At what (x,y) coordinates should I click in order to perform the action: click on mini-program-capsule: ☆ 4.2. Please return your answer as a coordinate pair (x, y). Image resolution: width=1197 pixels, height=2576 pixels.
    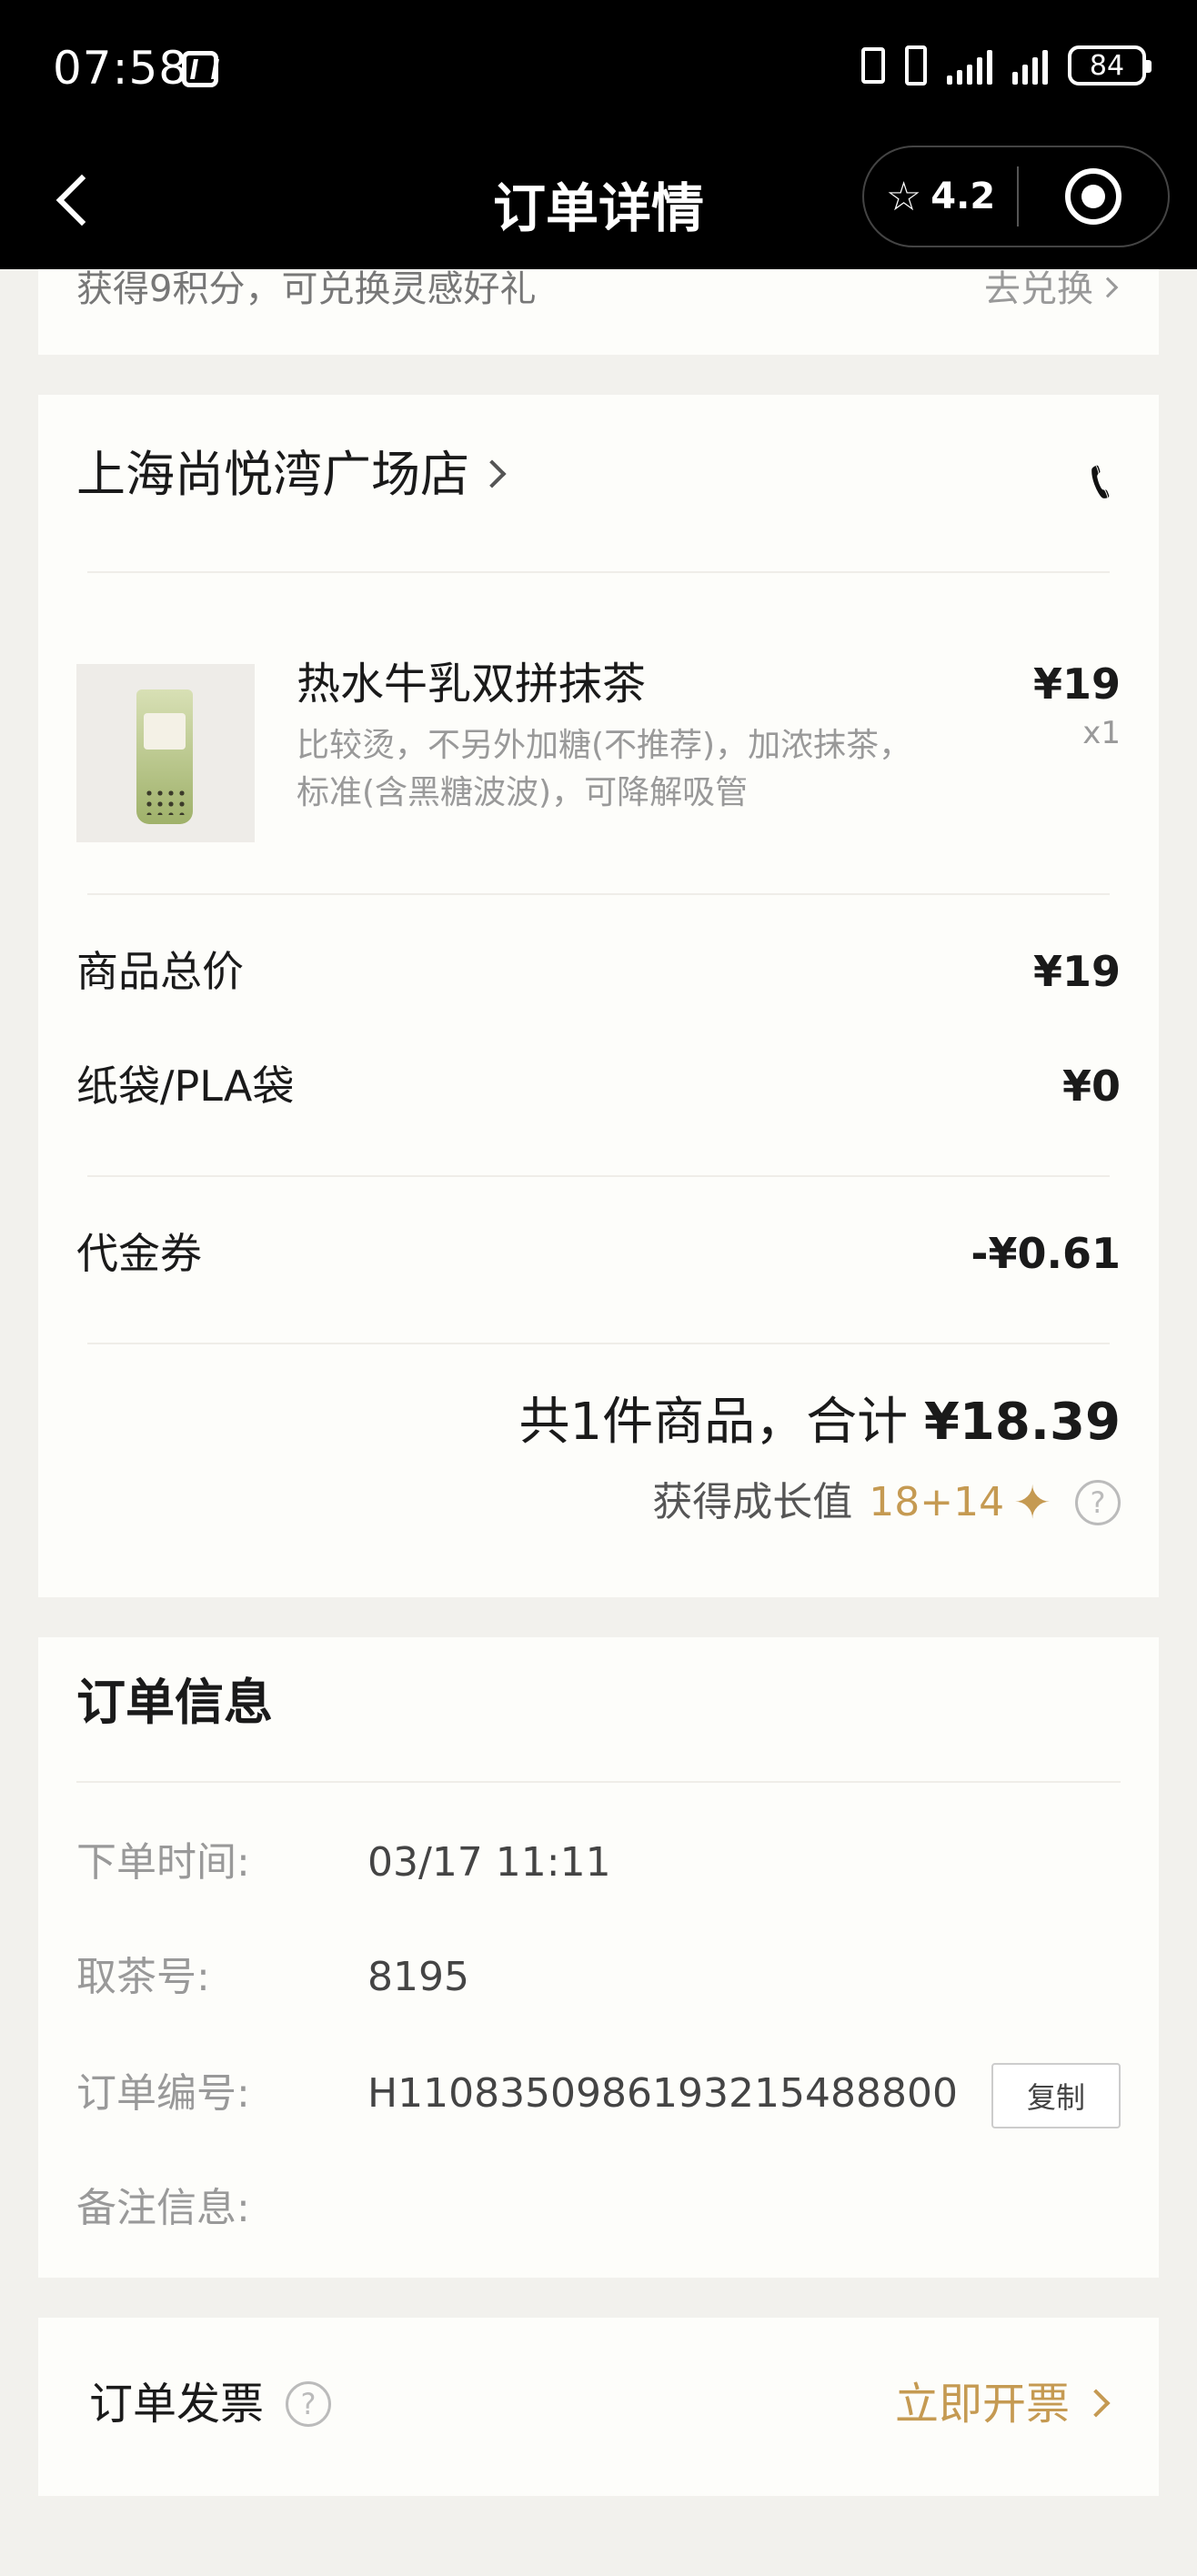
    Looking at the image, I should click on (1016, 196).